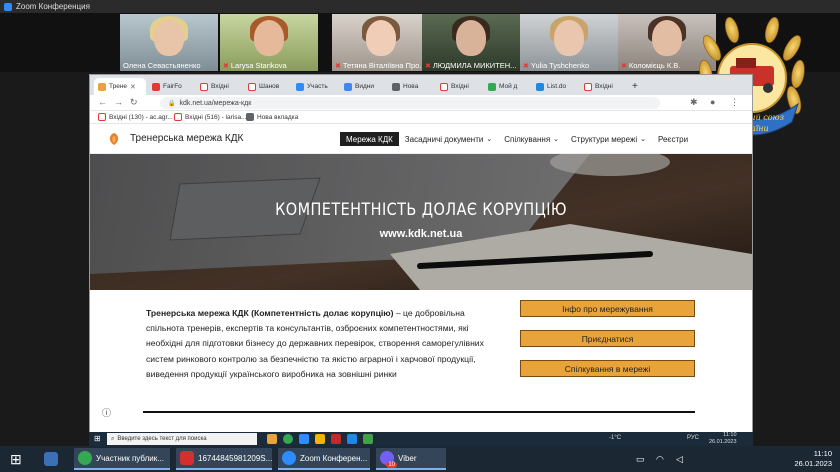 The width and height of the screenshot is (840, 472). Describe the element at coordinates (364, 86) in the screenshot. I see `browser-tab: Видни` at that location.